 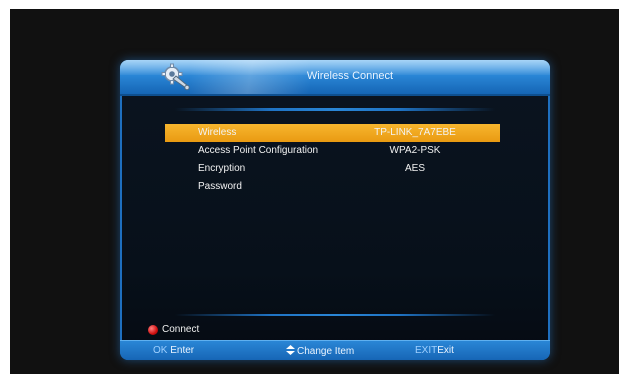 I want to click on separator-bottom, so click(x=335, y=315).